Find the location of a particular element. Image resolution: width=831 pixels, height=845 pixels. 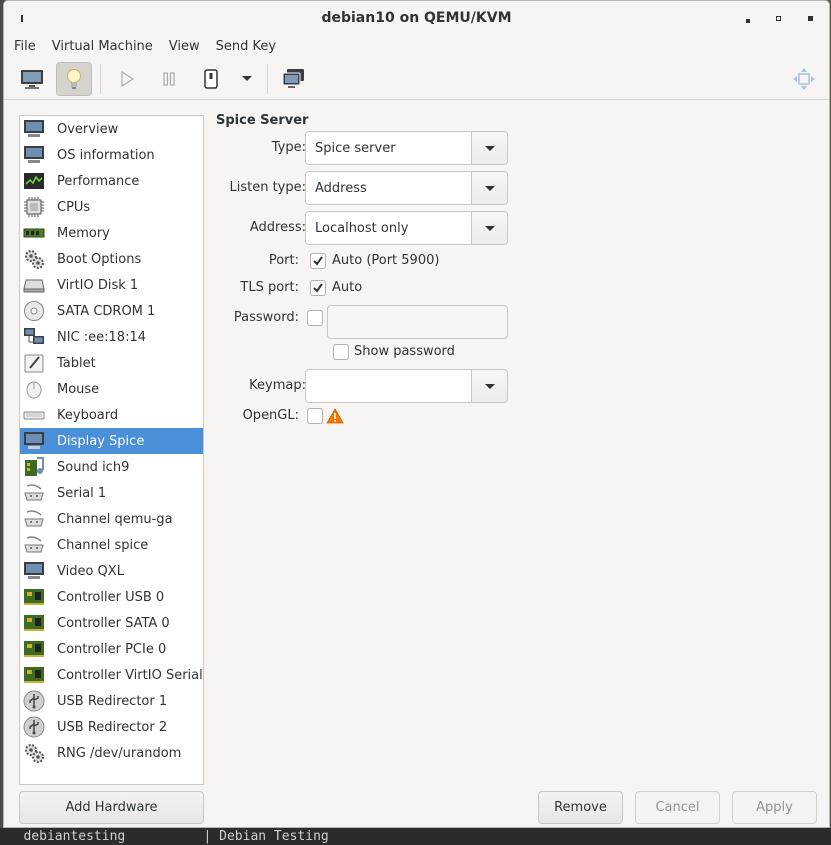

run-button is located at coordinates (127, 79).